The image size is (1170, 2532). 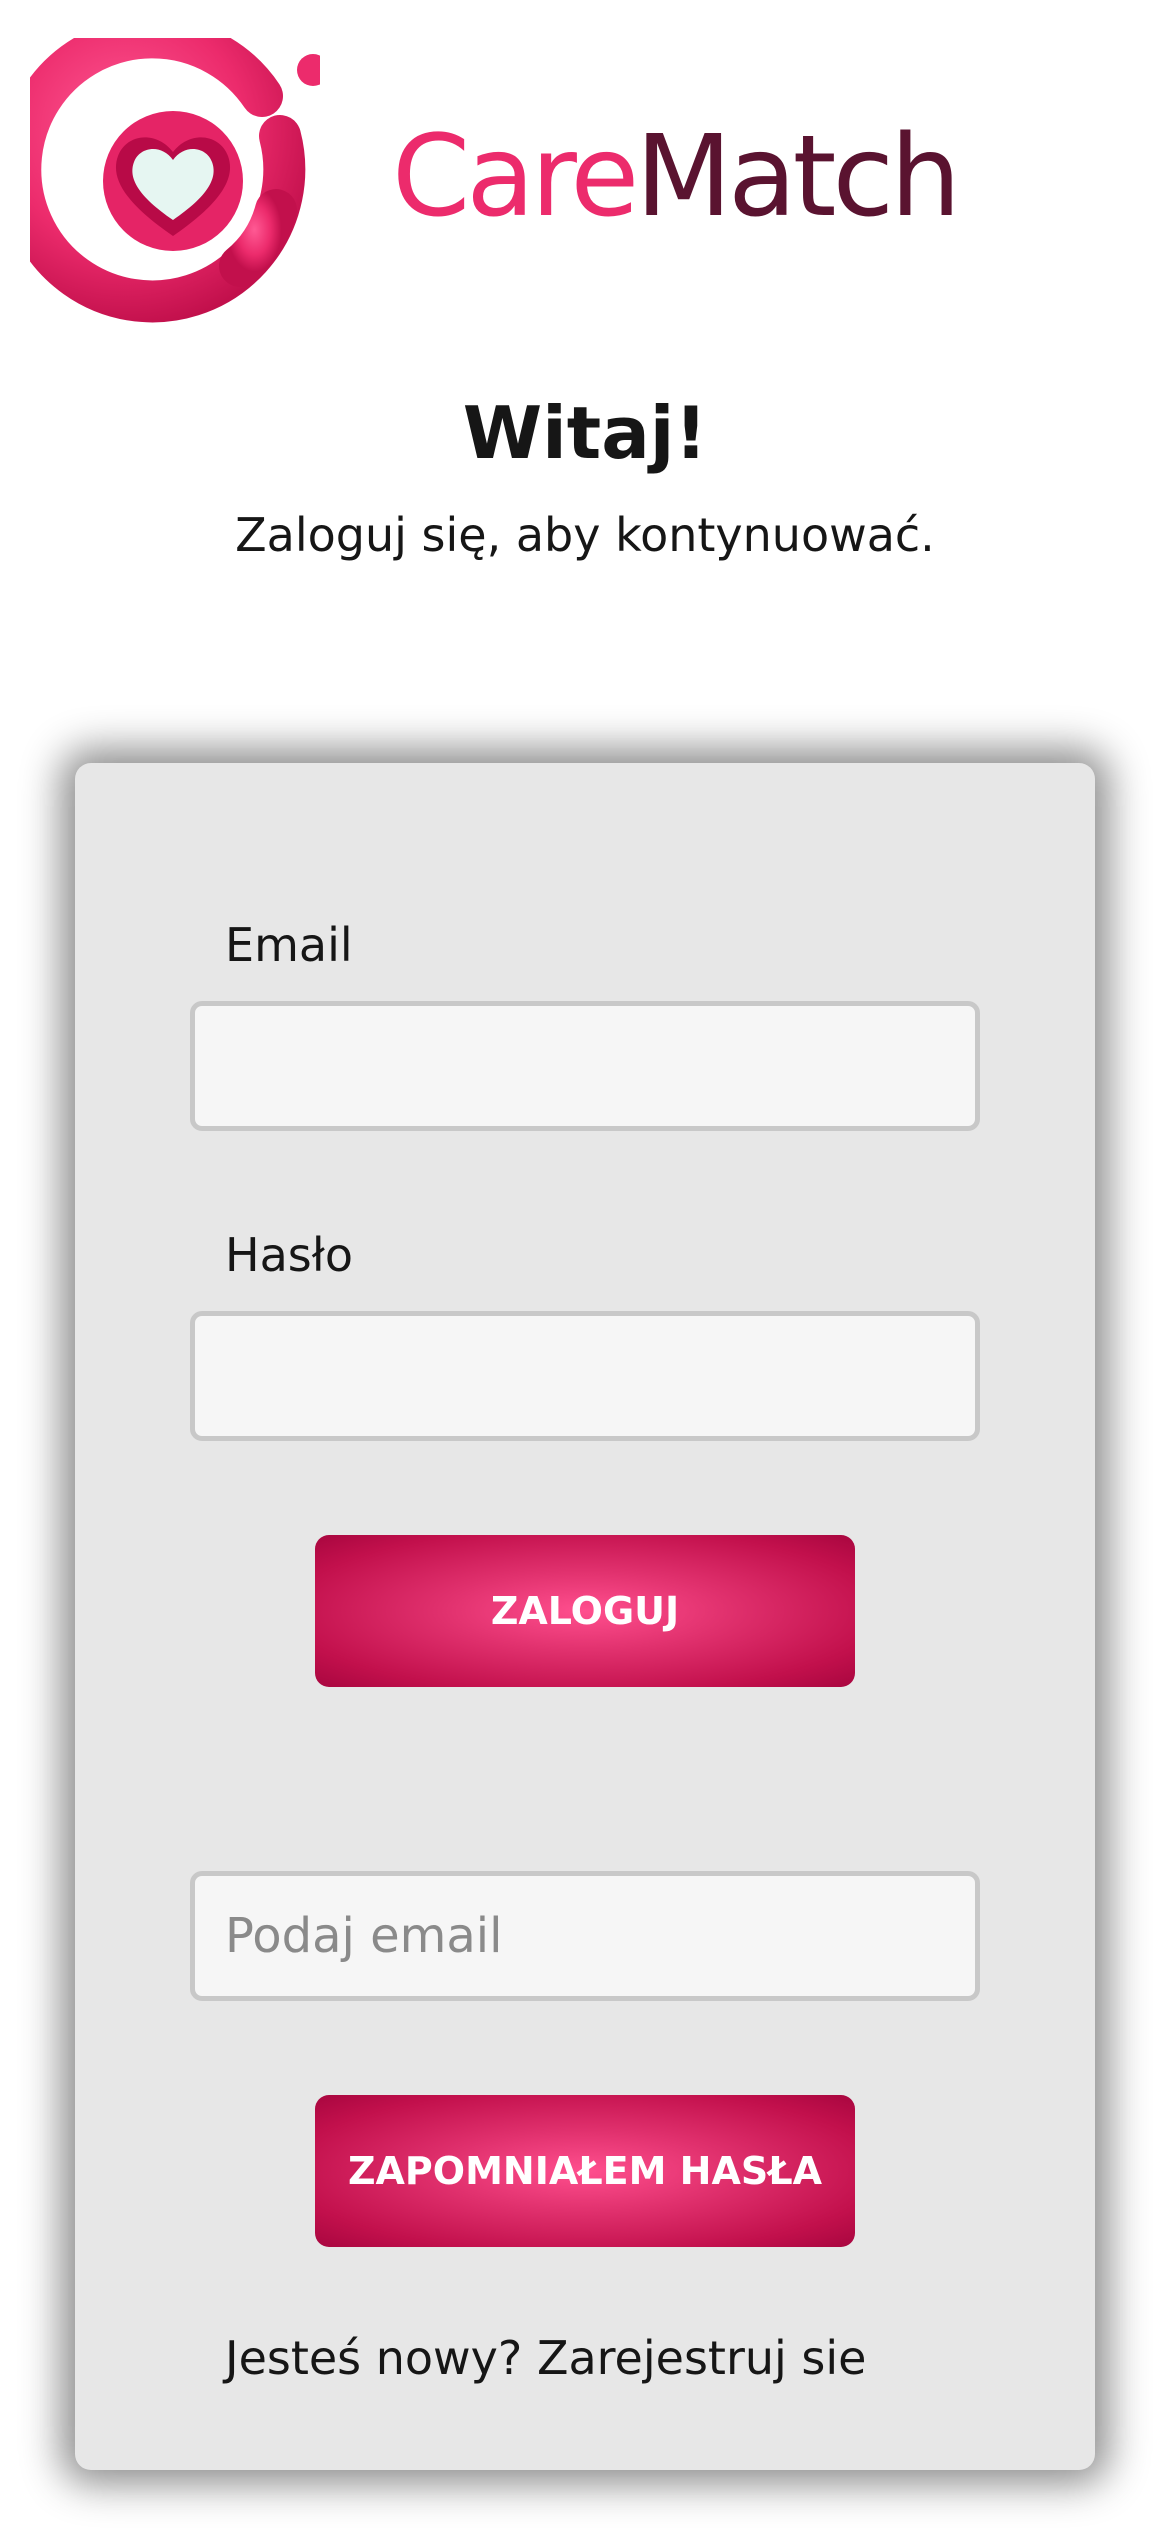 What do you see at coordinates (585, 1066) in the screenshot?
I see `email-field` at bounding box center [585, 1066].